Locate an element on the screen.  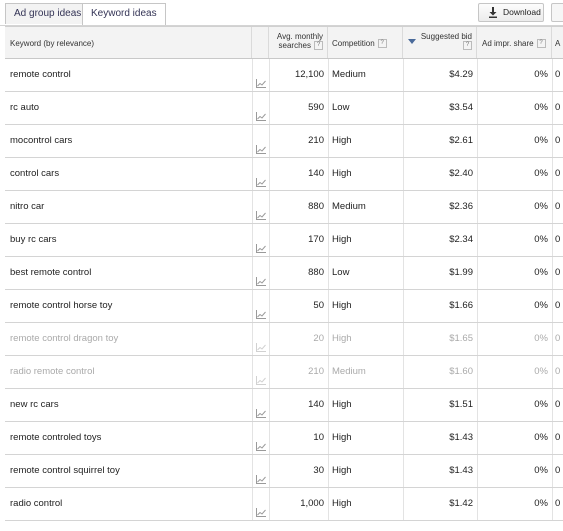
table-row: rc auto 590 Low $3.54 0% 0 is located at coordinates (284, 108).